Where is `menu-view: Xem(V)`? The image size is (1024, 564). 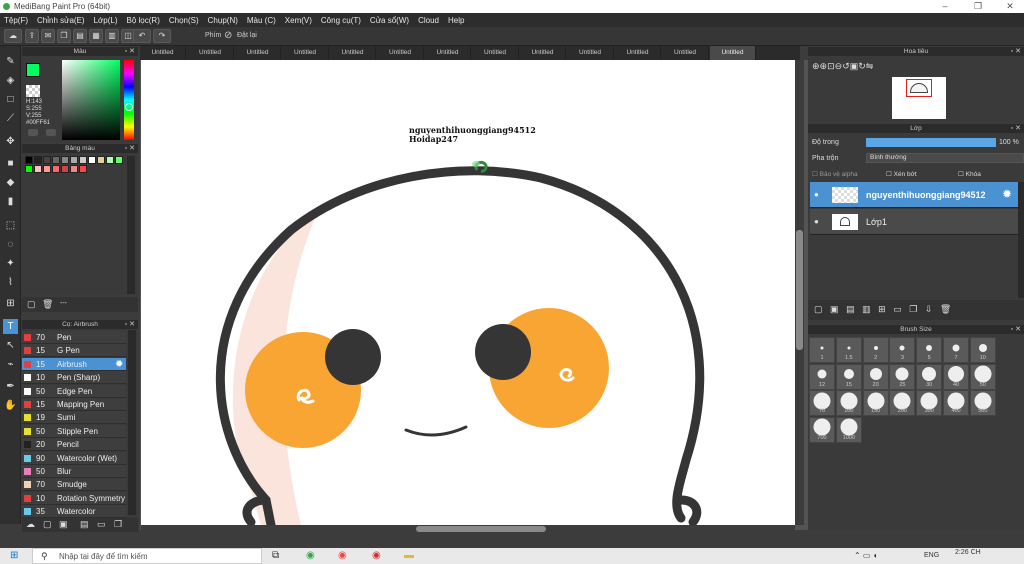
menu-view: Xem(V) is located at coordinates (298, 20).